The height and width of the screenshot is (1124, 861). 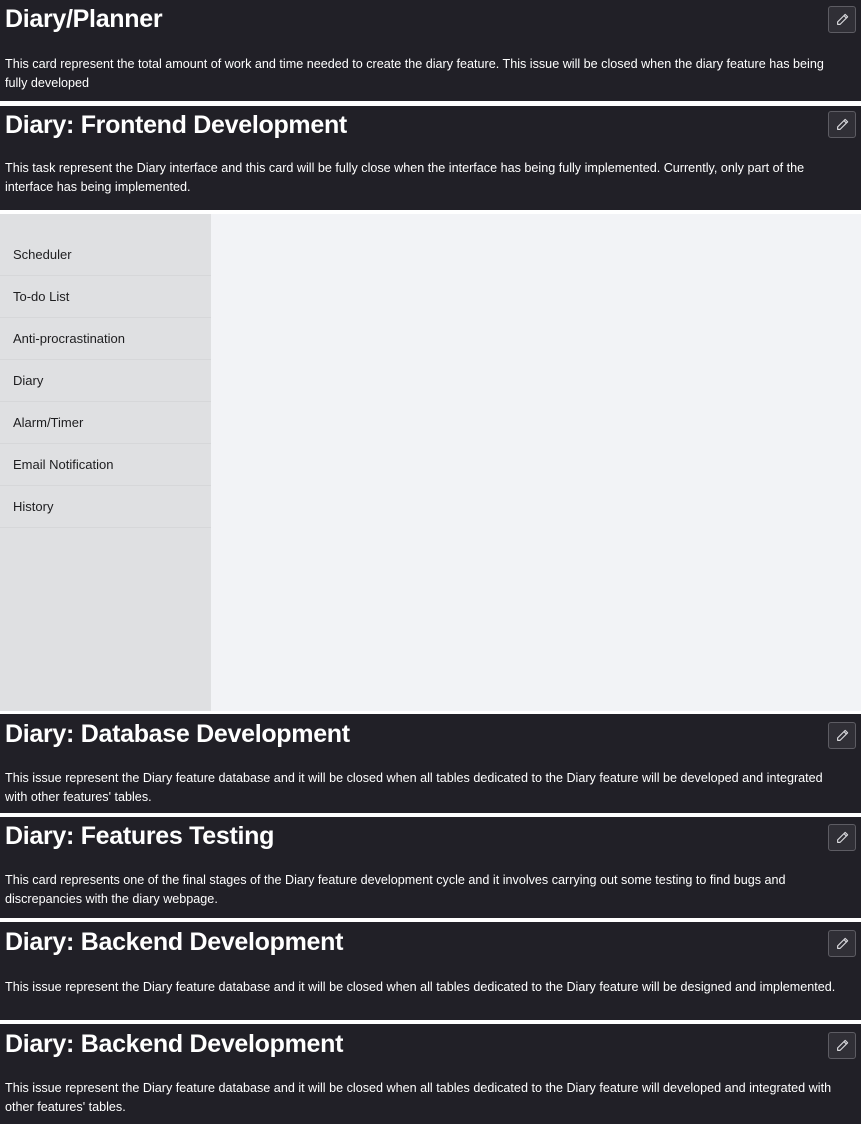 I want to click on sidebar-item-label: Diary, so click(x=28, y=380).